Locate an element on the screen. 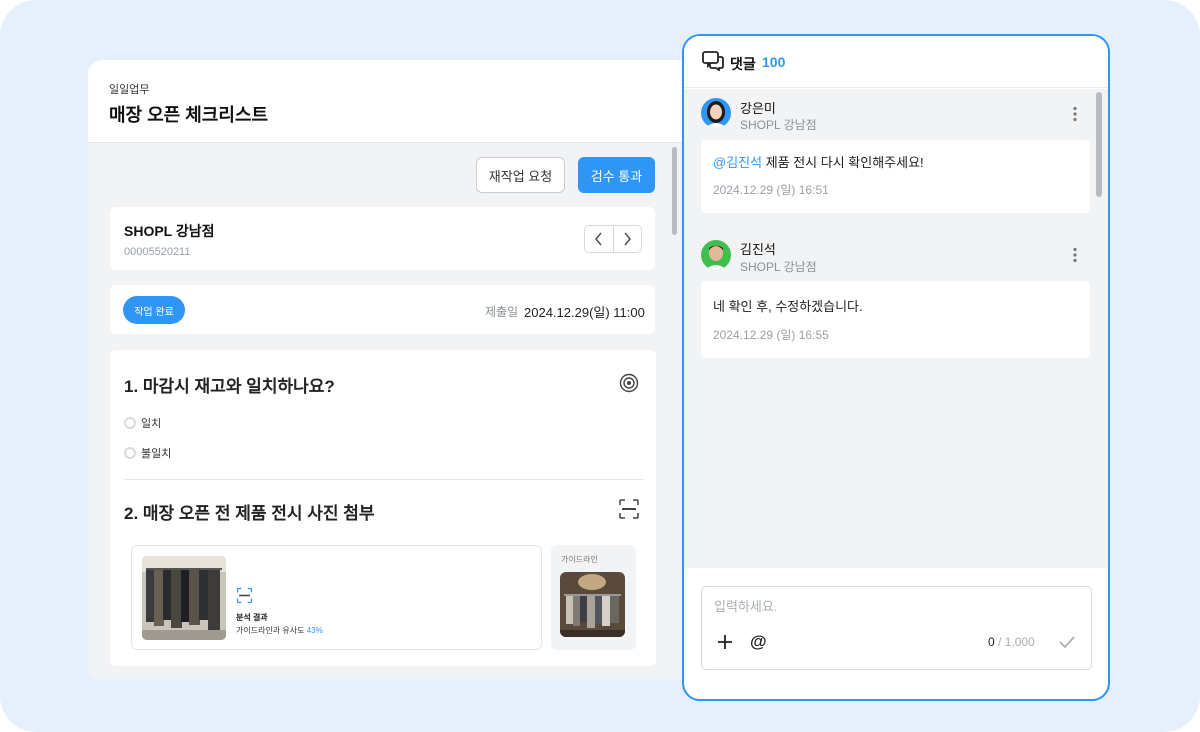  next-store-button is located at coordinates (626, 239).